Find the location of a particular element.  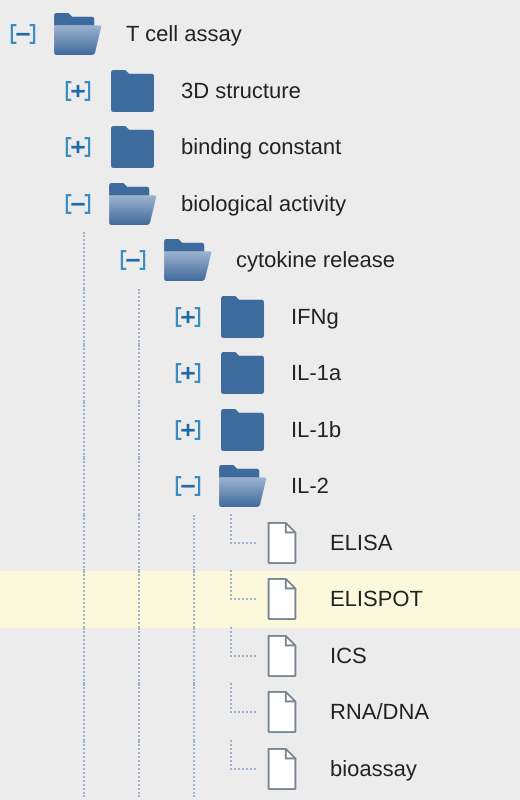

tree-row: bioassay is located at coordinates (260, 768).